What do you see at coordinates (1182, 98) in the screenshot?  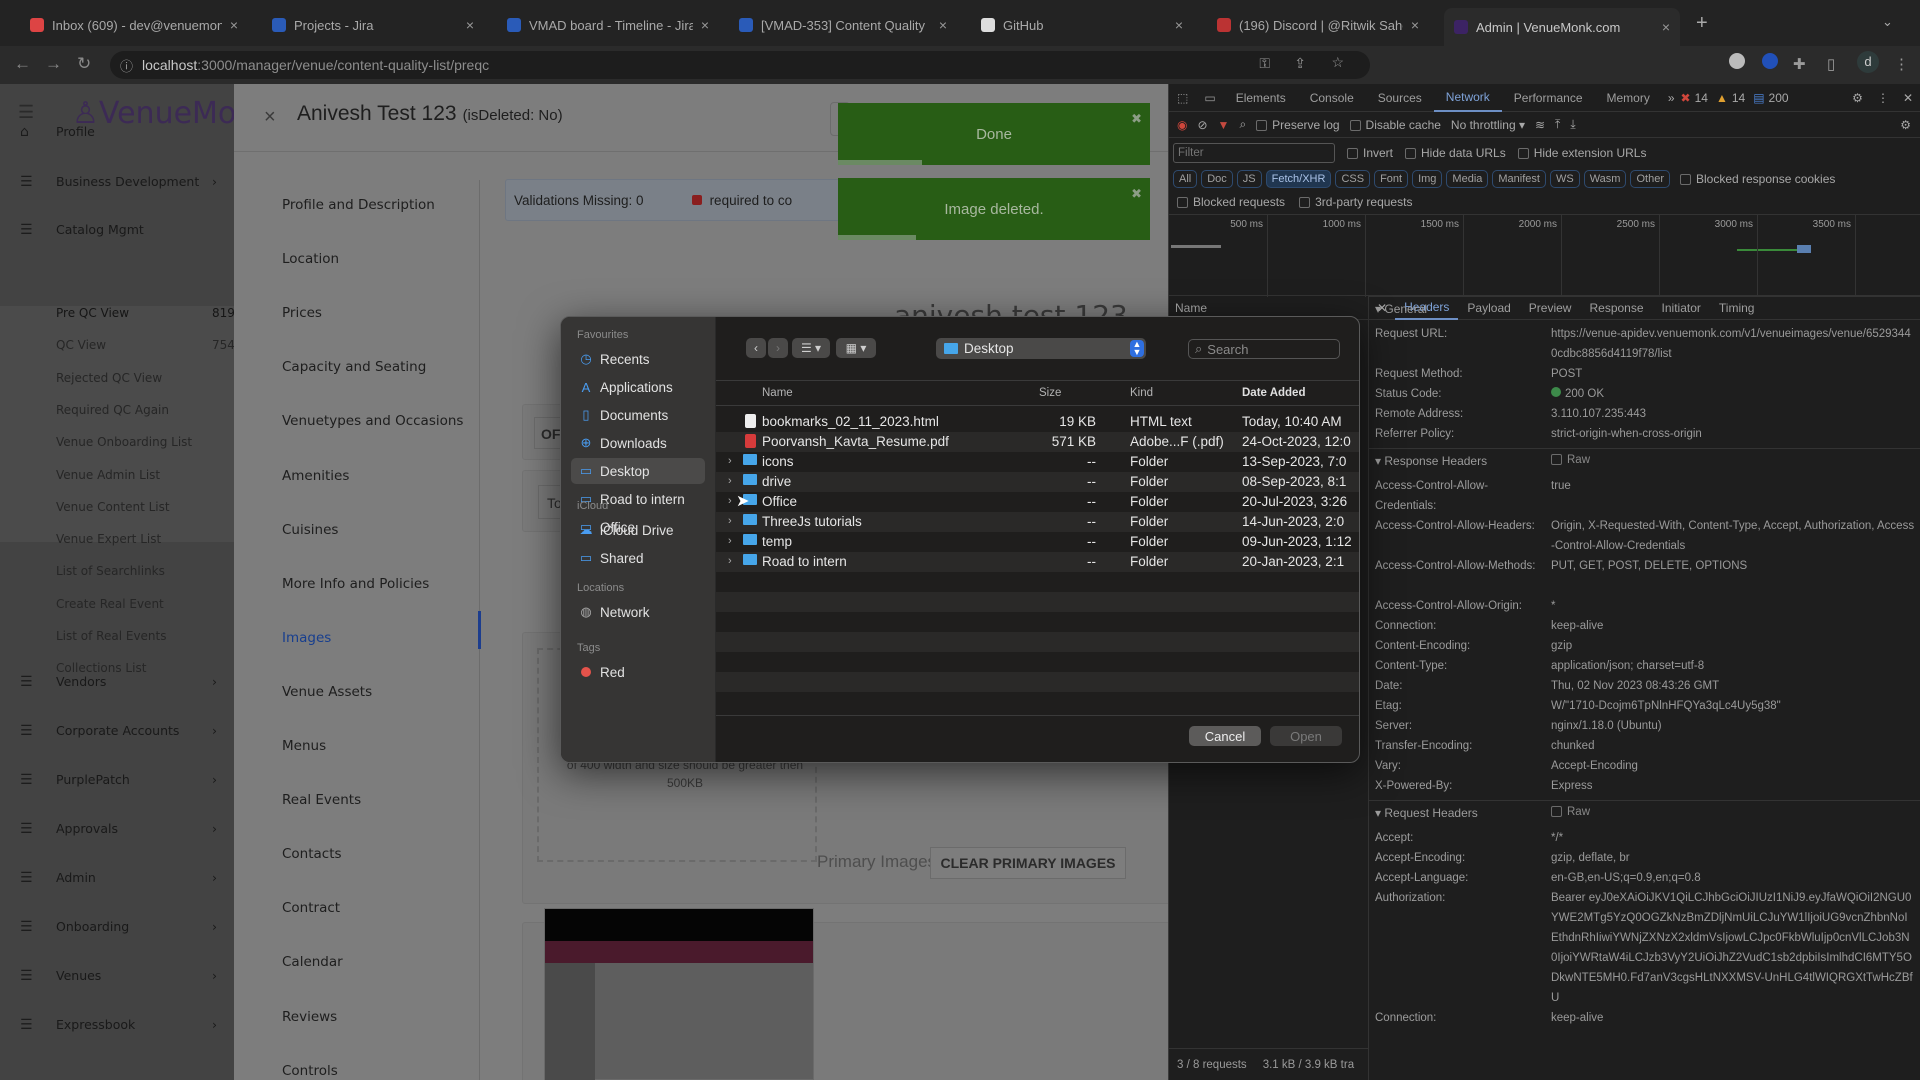 I see `inspect-element-icon: ⬚` at bounding box center [1182, 98].